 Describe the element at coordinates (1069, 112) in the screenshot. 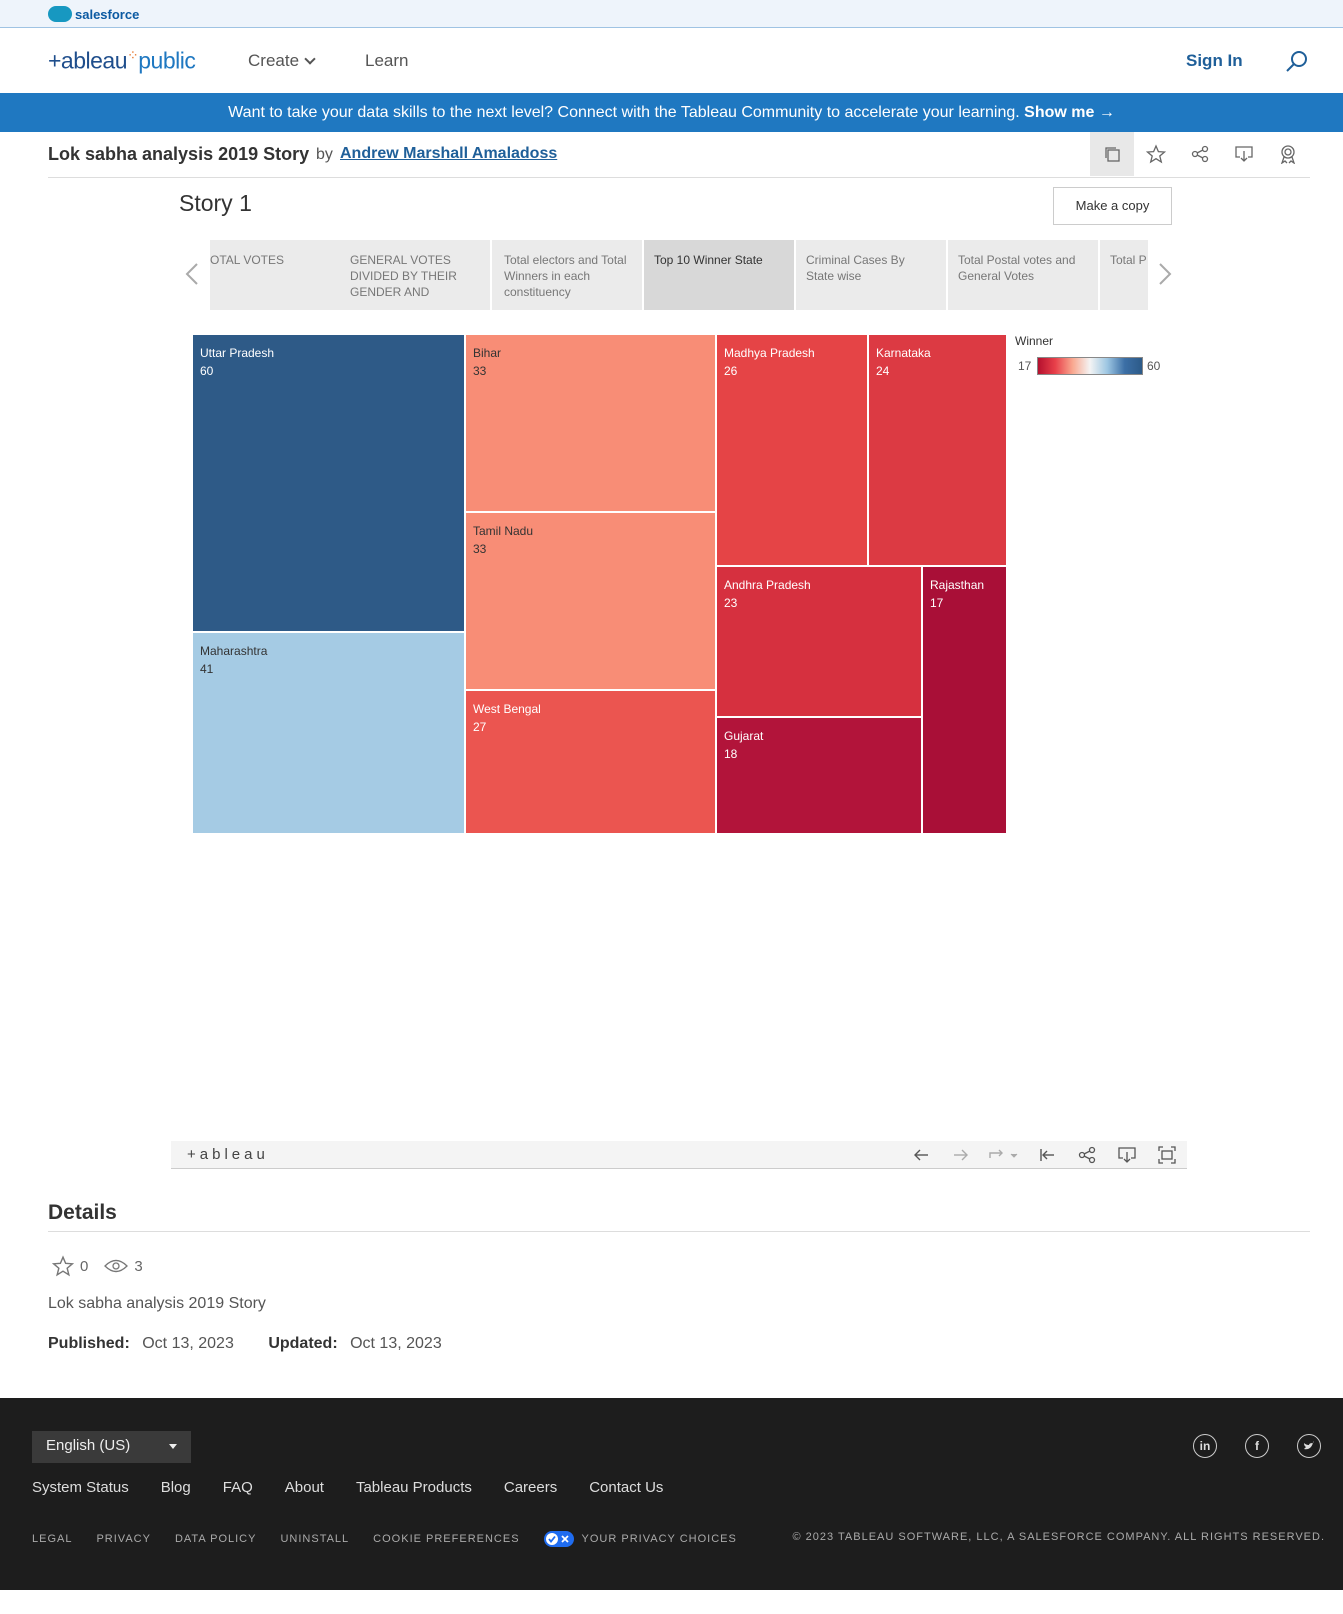

I see `banner-show-me-link: Show me →` at that location.